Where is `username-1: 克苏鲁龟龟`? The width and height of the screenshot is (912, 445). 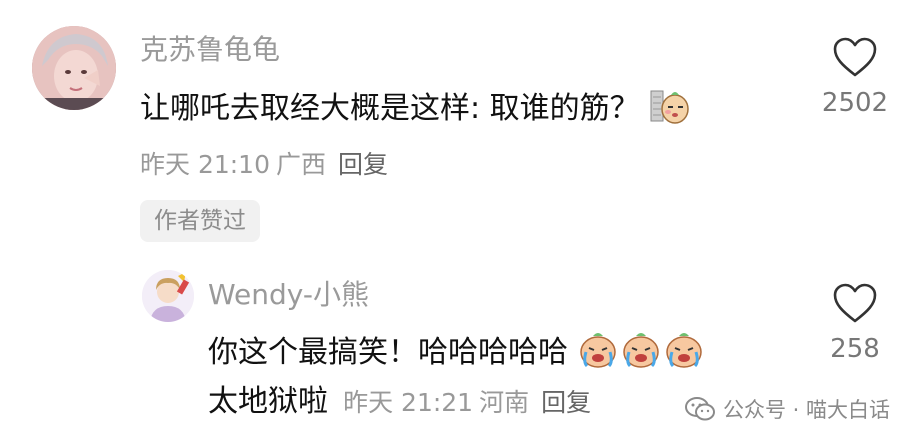
username-1: 克苏鲁龟龟 is located at coordinates (210, 48).